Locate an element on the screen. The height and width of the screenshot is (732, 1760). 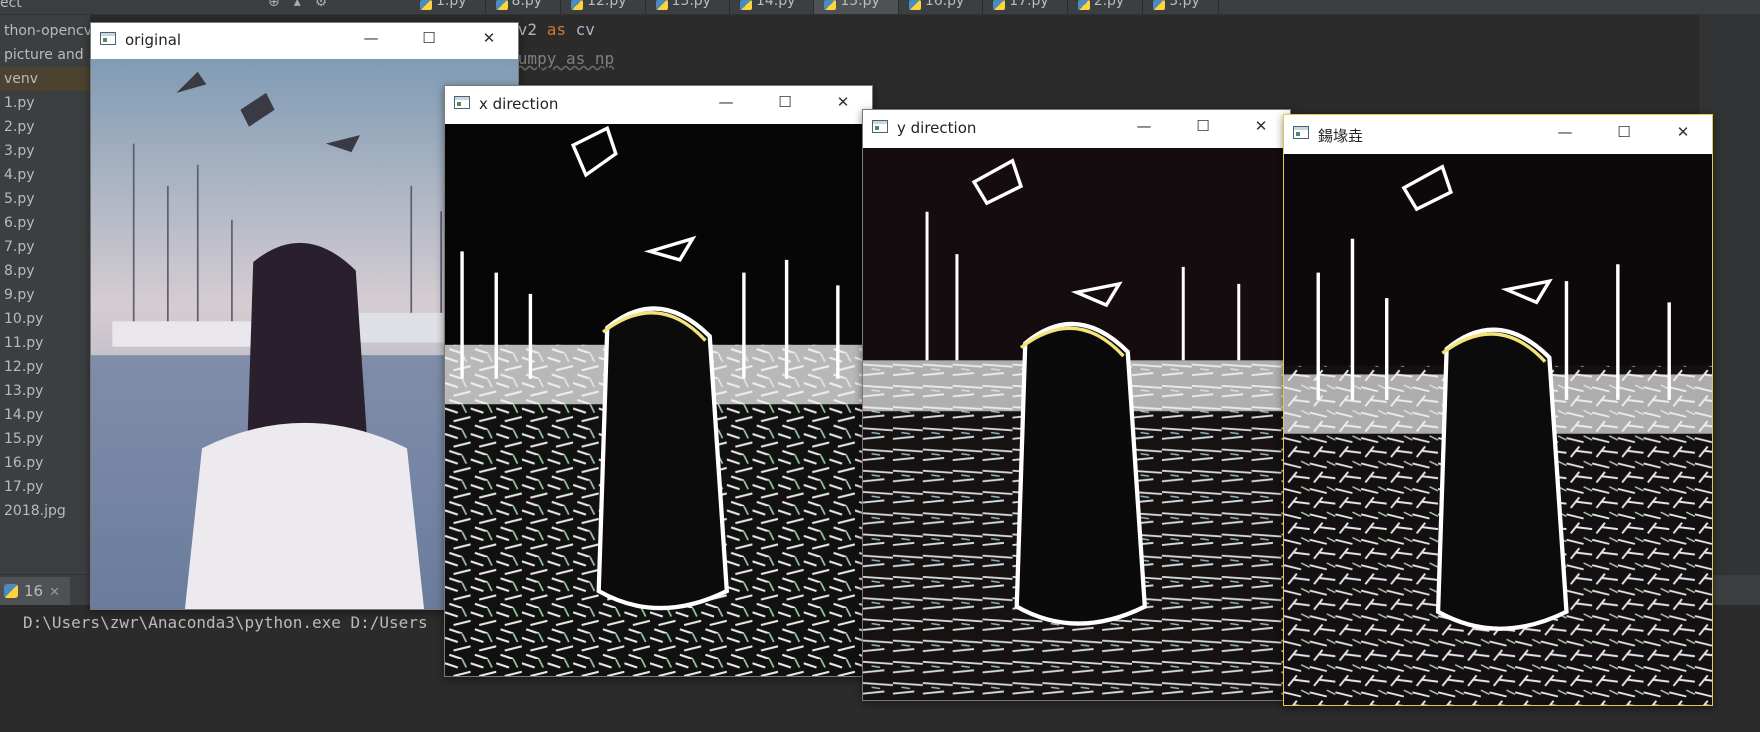
editor-tab-label: 14.py is located at coordinates (775, 4).